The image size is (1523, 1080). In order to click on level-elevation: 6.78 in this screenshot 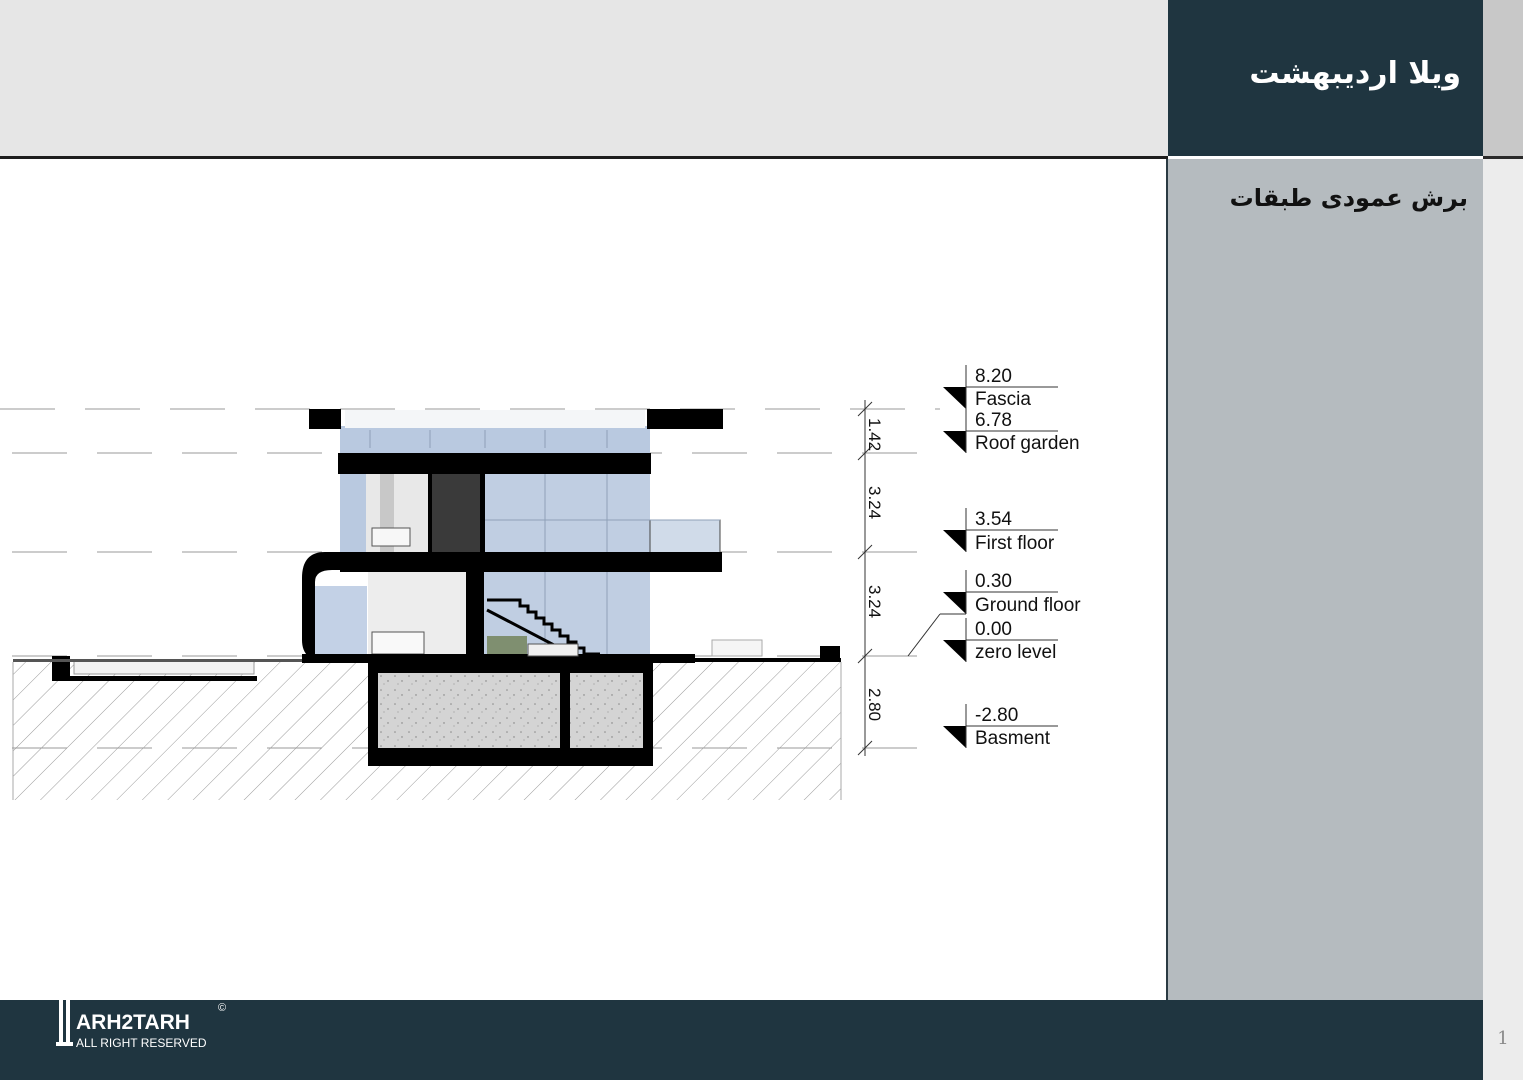, I will do `click(993, 420)`.